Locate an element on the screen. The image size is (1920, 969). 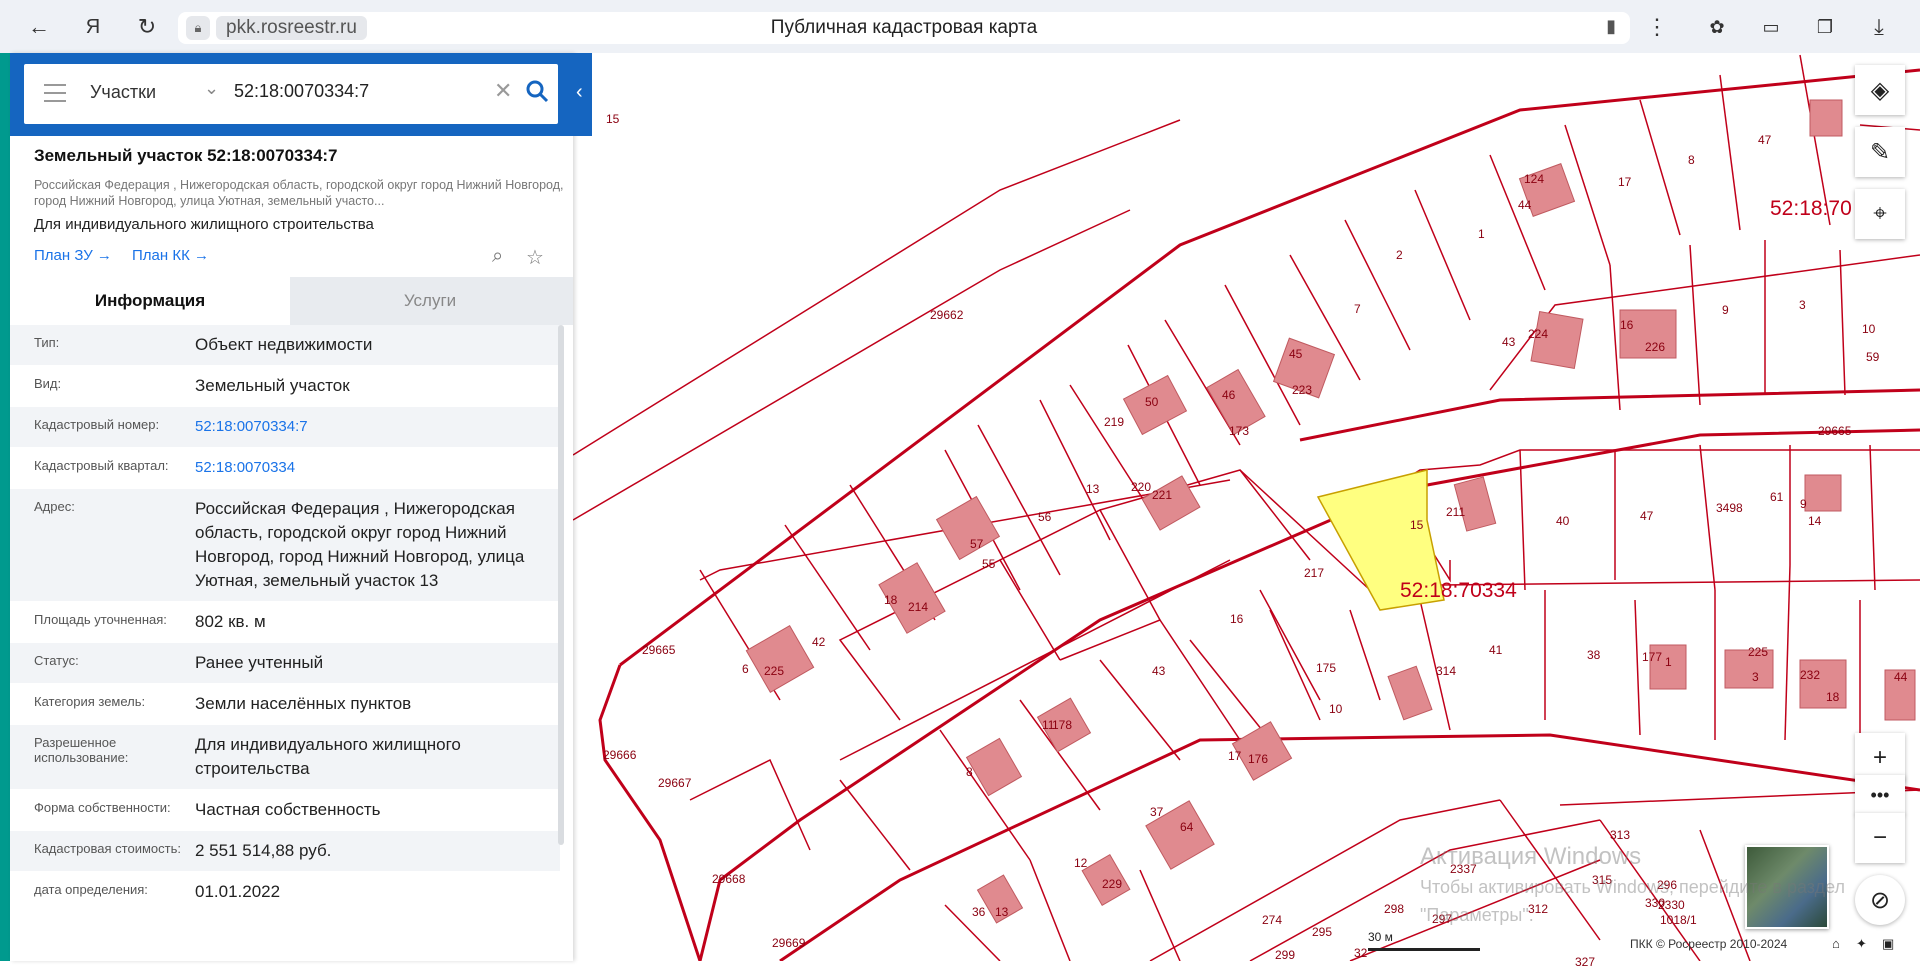
parcel-label: 313 is located at coordinates (1620, 835).